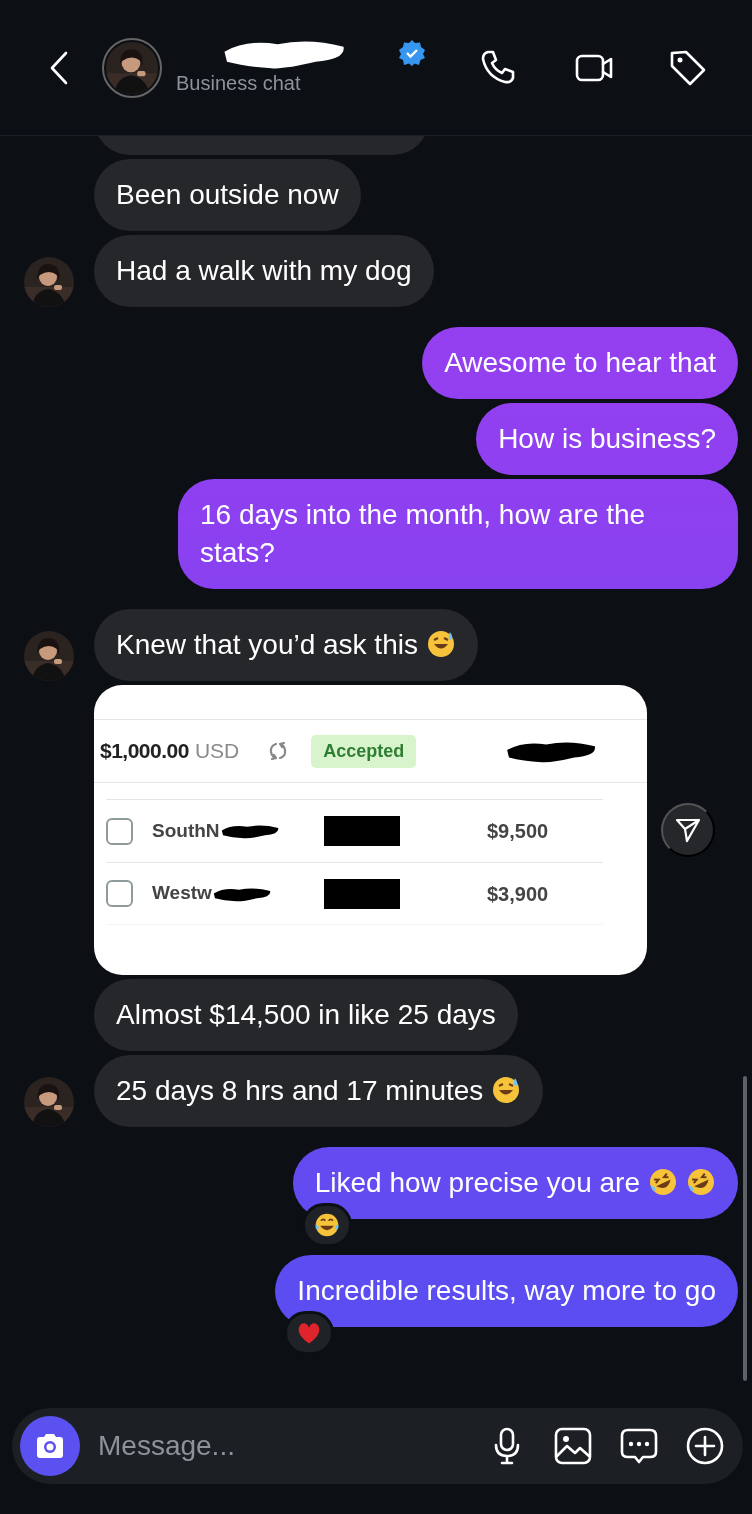 This screenshot has width=752, height=1514. What do you see at coordinates (227, 195) in the screenshot?
I see `message-bubble: Been outside now` at bounding box center [227, 195].